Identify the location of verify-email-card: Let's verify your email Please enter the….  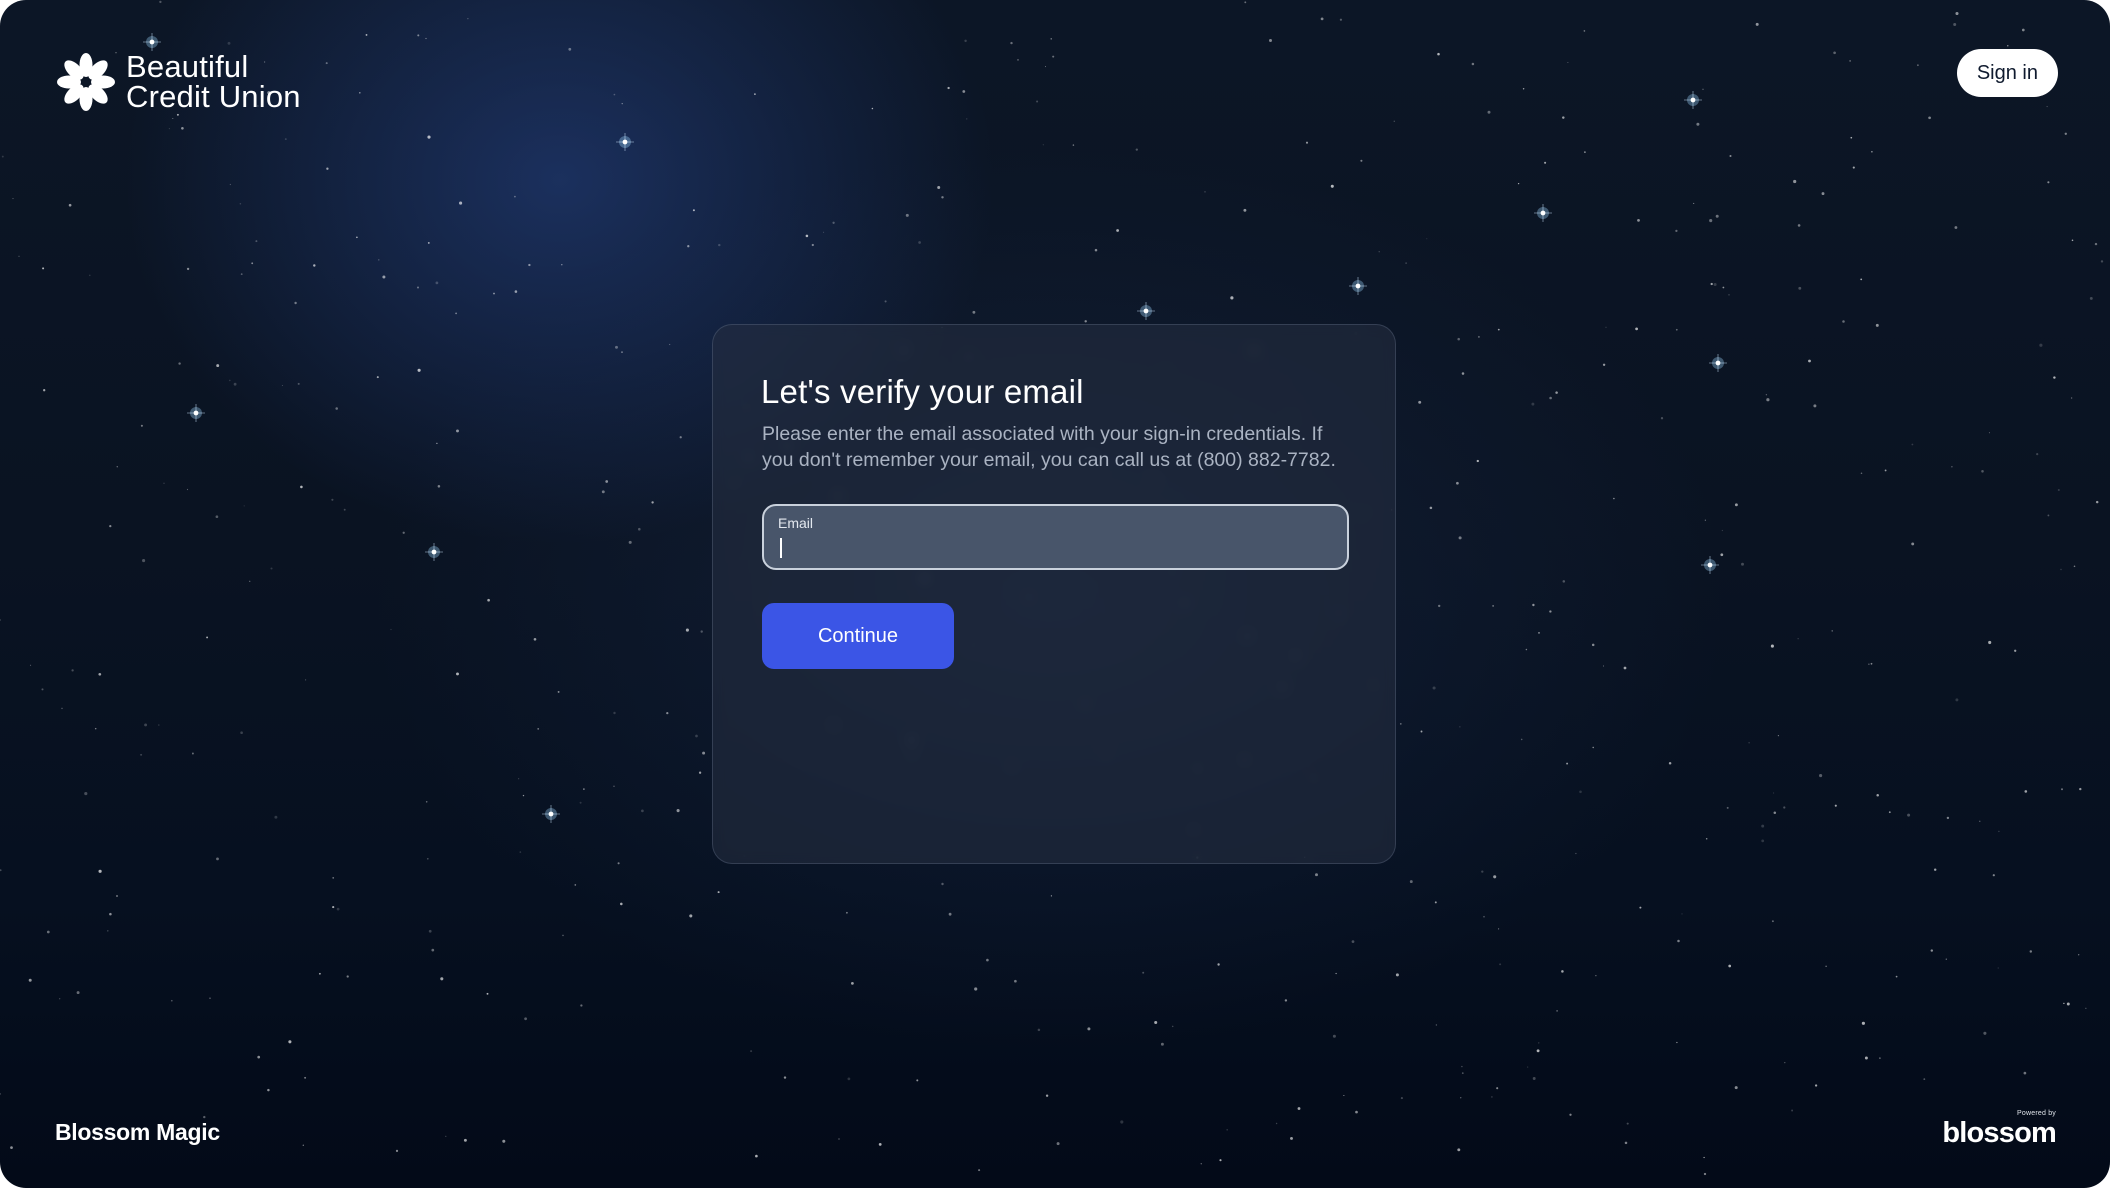
(1054, 594).